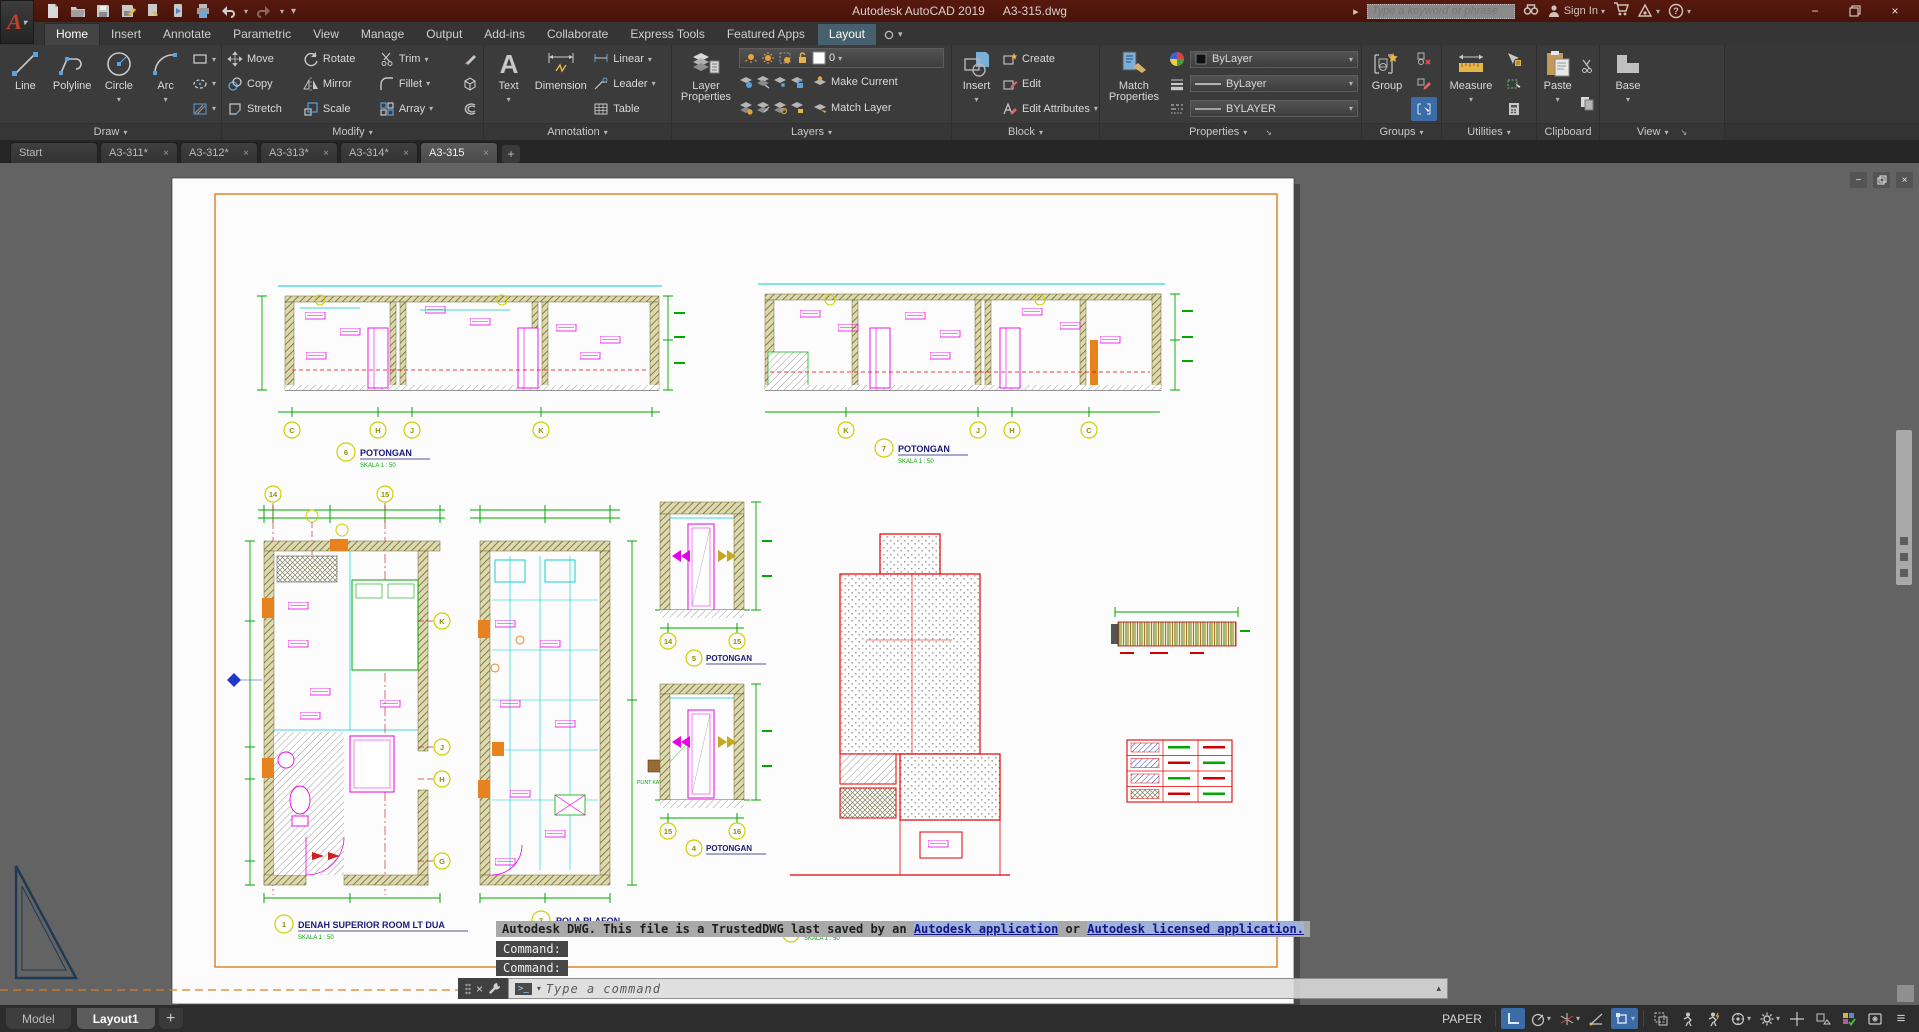  What do you see at coordinates (126, 34) in the screenshot?
I see `ribbon-tab-insert: Insert` at bounding box center [126, 34].